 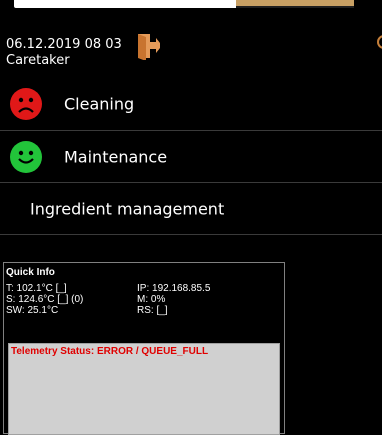 What do you see at coordinates (191, 104) in the screenshot?
I see `menu-item-cleaning: Cleaning` at bounding box center [191, 104].